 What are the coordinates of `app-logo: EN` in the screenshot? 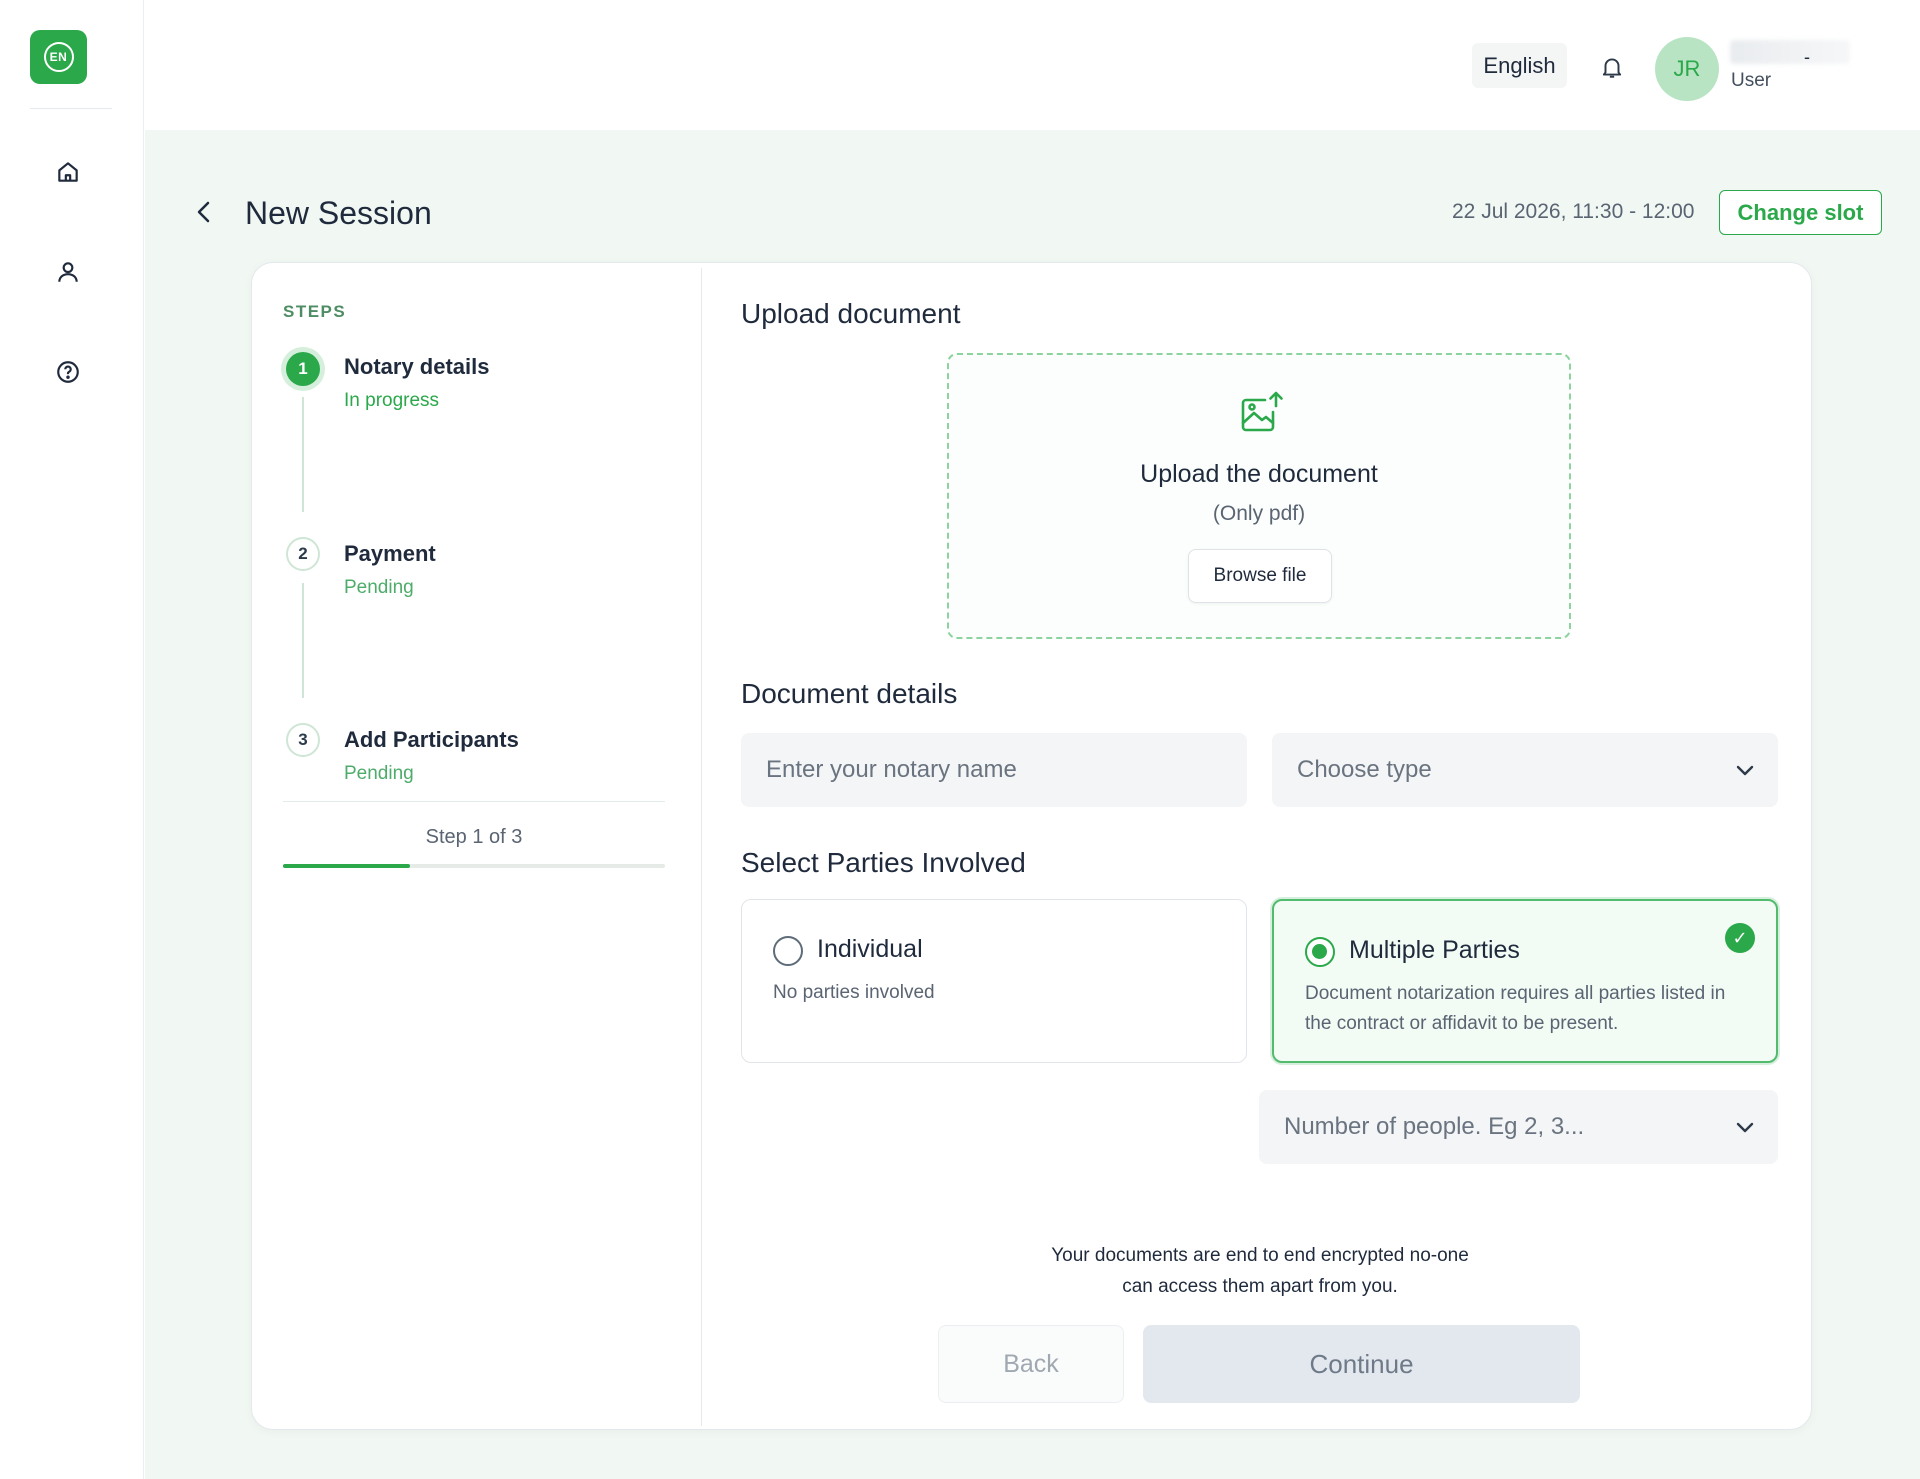 It's located at (58, 57).